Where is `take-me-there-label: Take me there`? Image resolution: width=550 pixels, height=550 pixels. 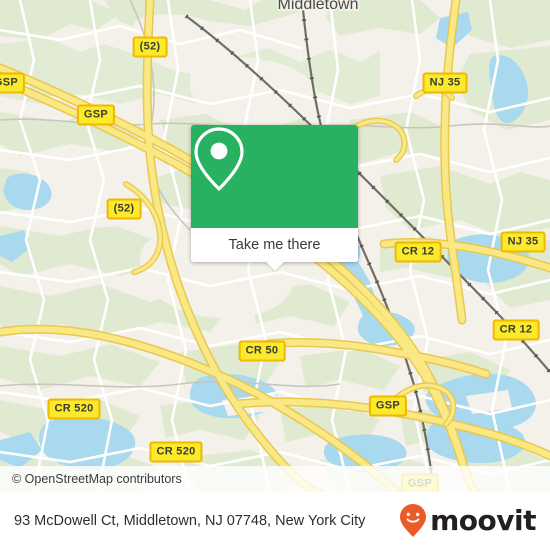 take-me-there-label: Take me there is located at coordinates (274, 245).